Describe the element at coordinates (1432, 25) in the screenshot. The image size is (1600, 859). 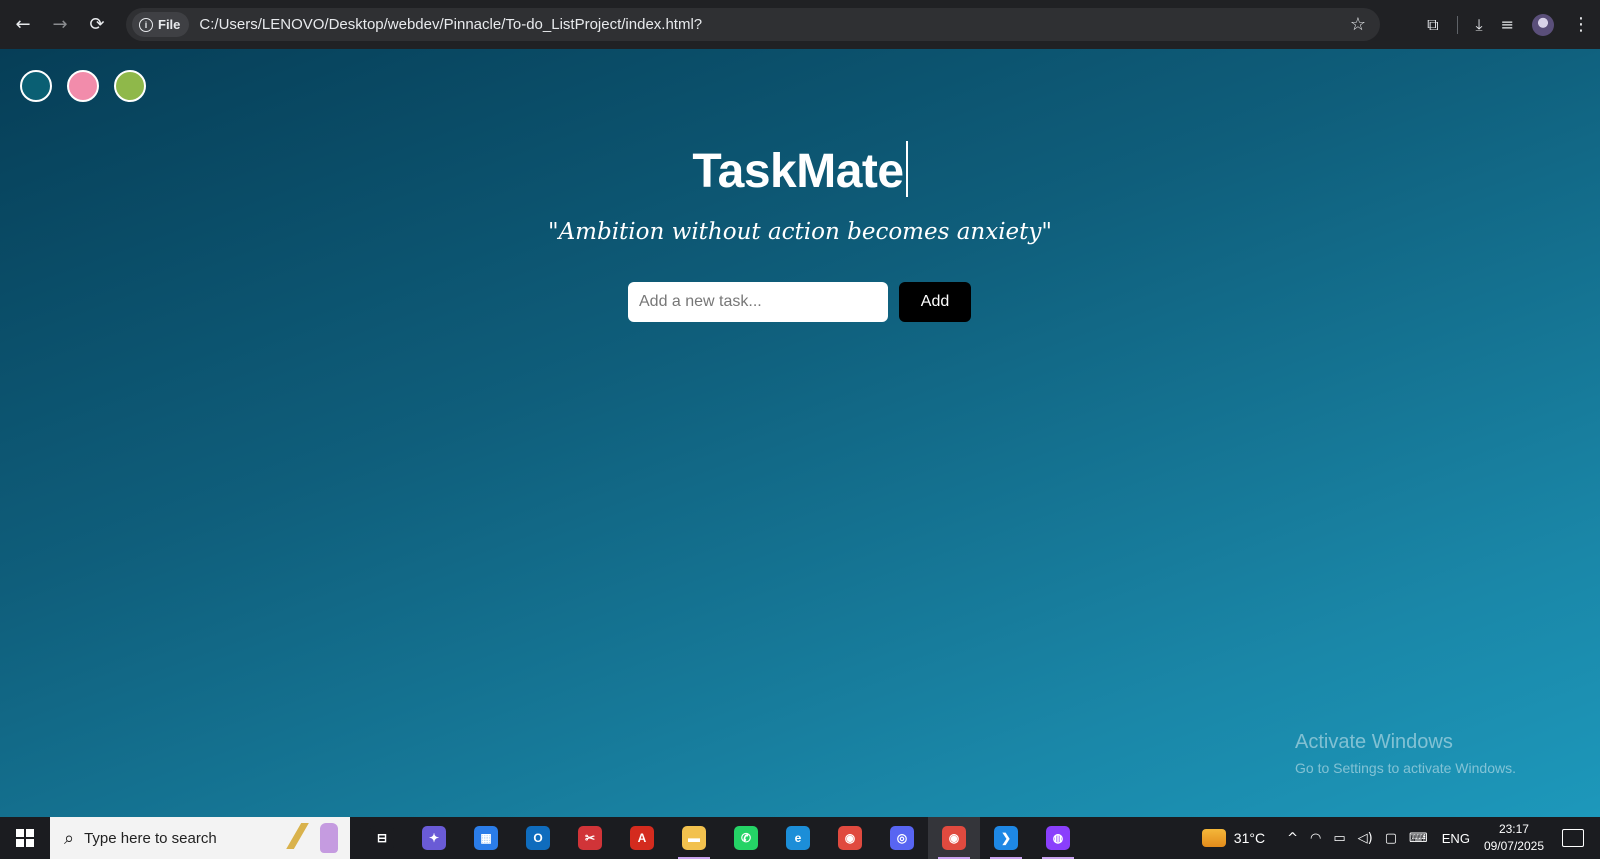
I see `extensions-icon: ⧉` at that location.